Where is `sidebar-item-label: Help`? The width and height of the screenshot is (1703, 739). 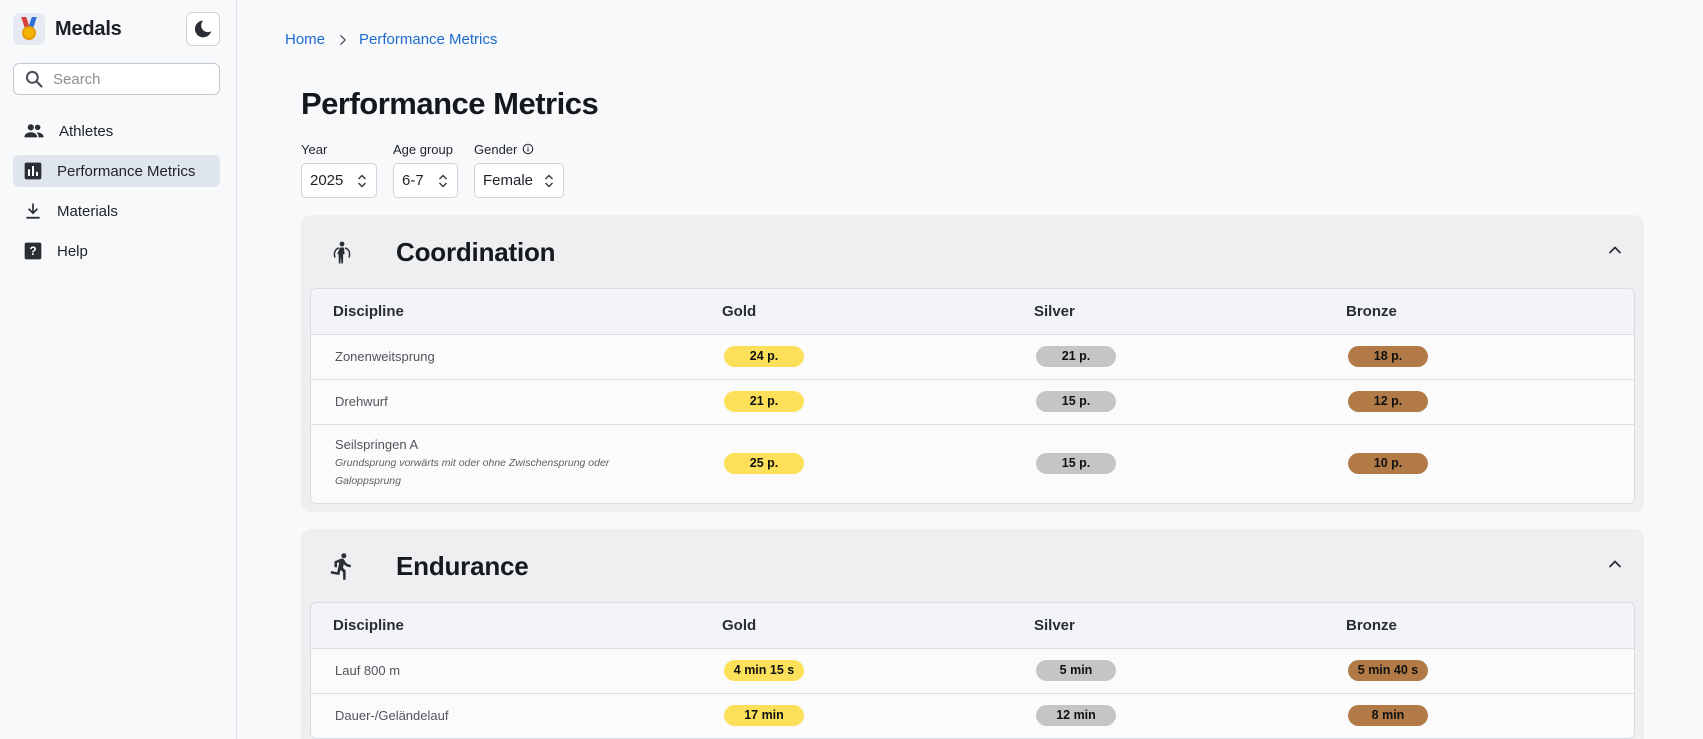
sidebar-item-label: Help is located at coordinates (72, 251).